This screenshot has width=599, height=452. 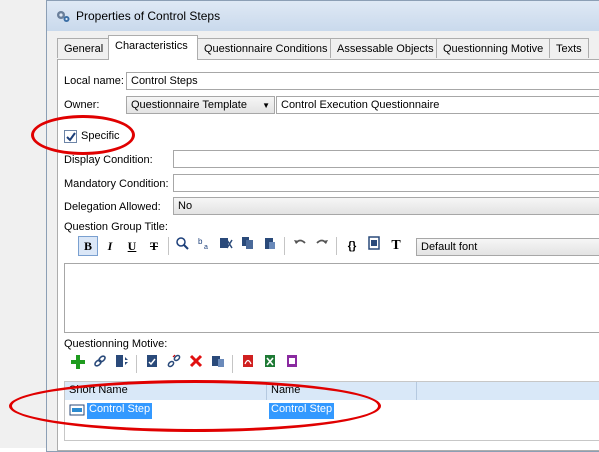 What do you see at coordinates (122, 364) in the screenshot?
I see `reorder-icon` at bounding box center [122, 364].